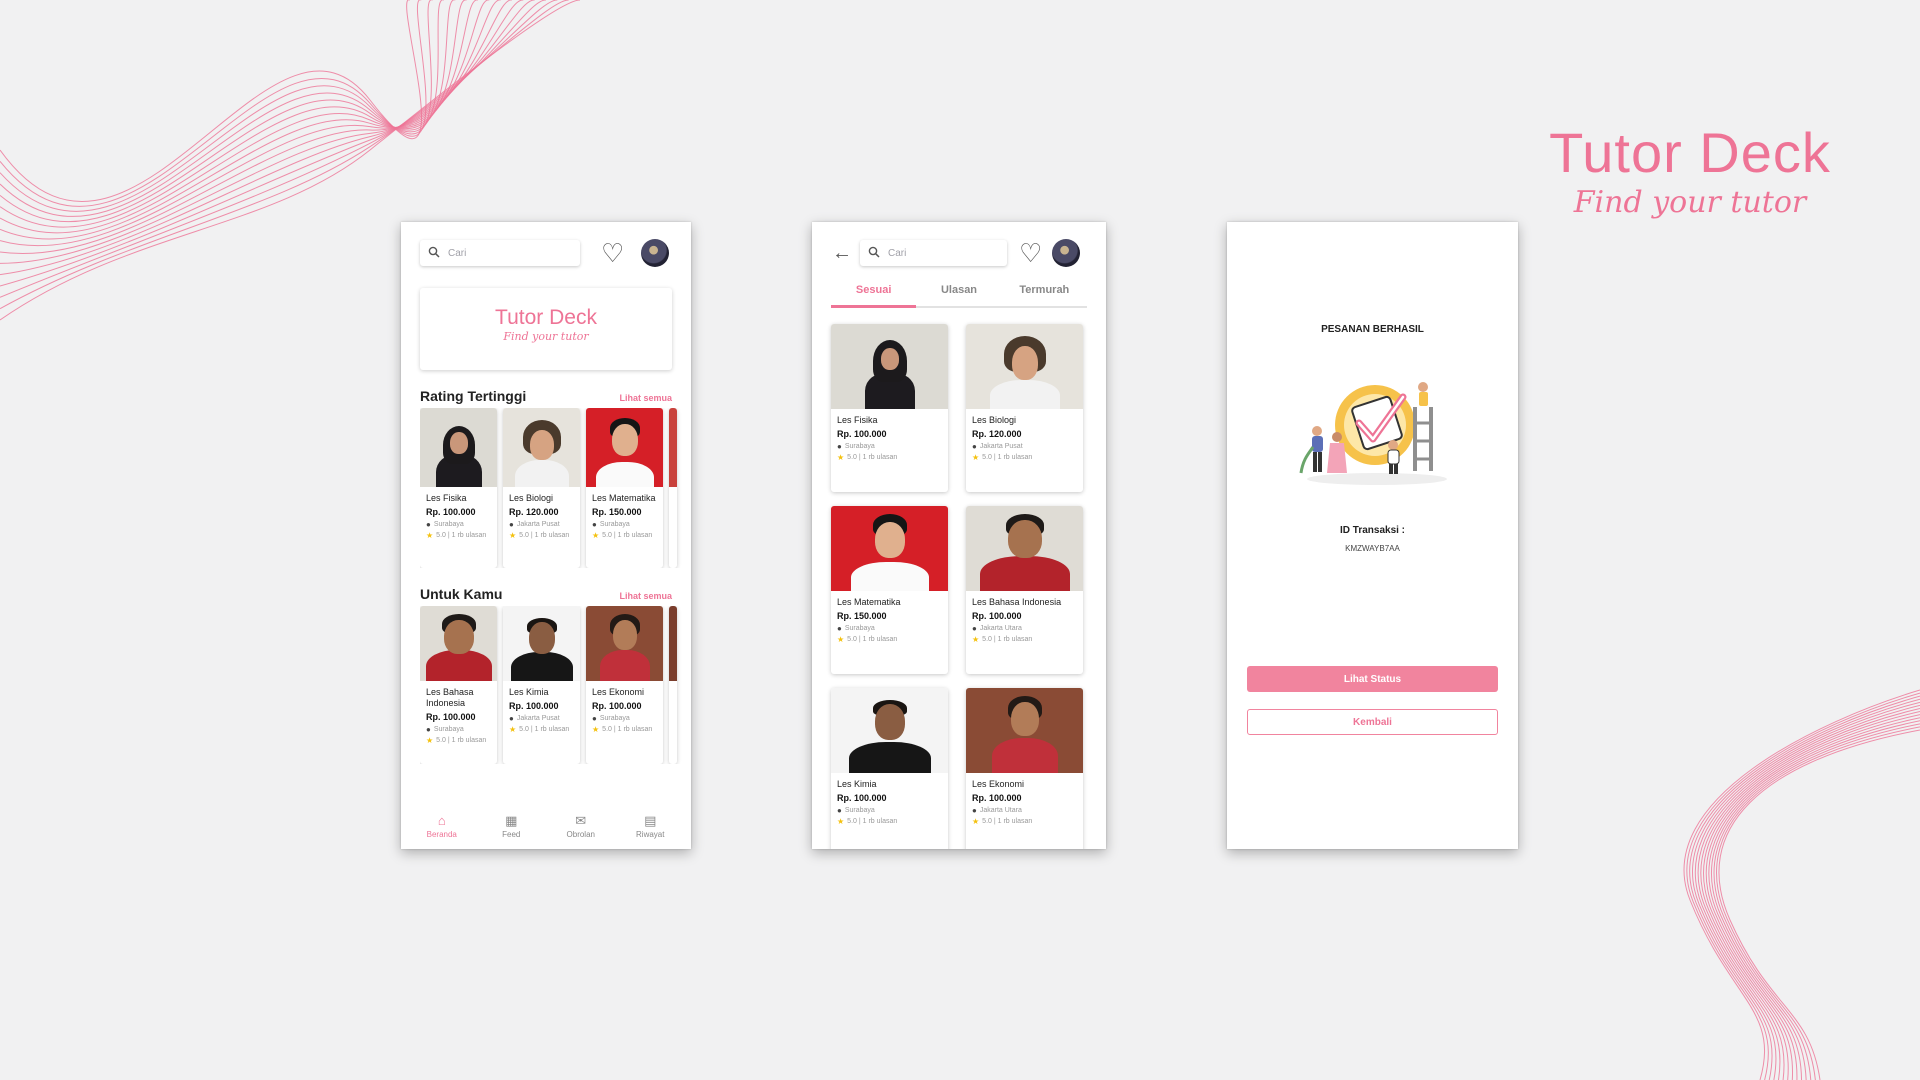  Describe the element at coordinates (1373, 433) in the screenshot. I see `success-illustration` at that location.